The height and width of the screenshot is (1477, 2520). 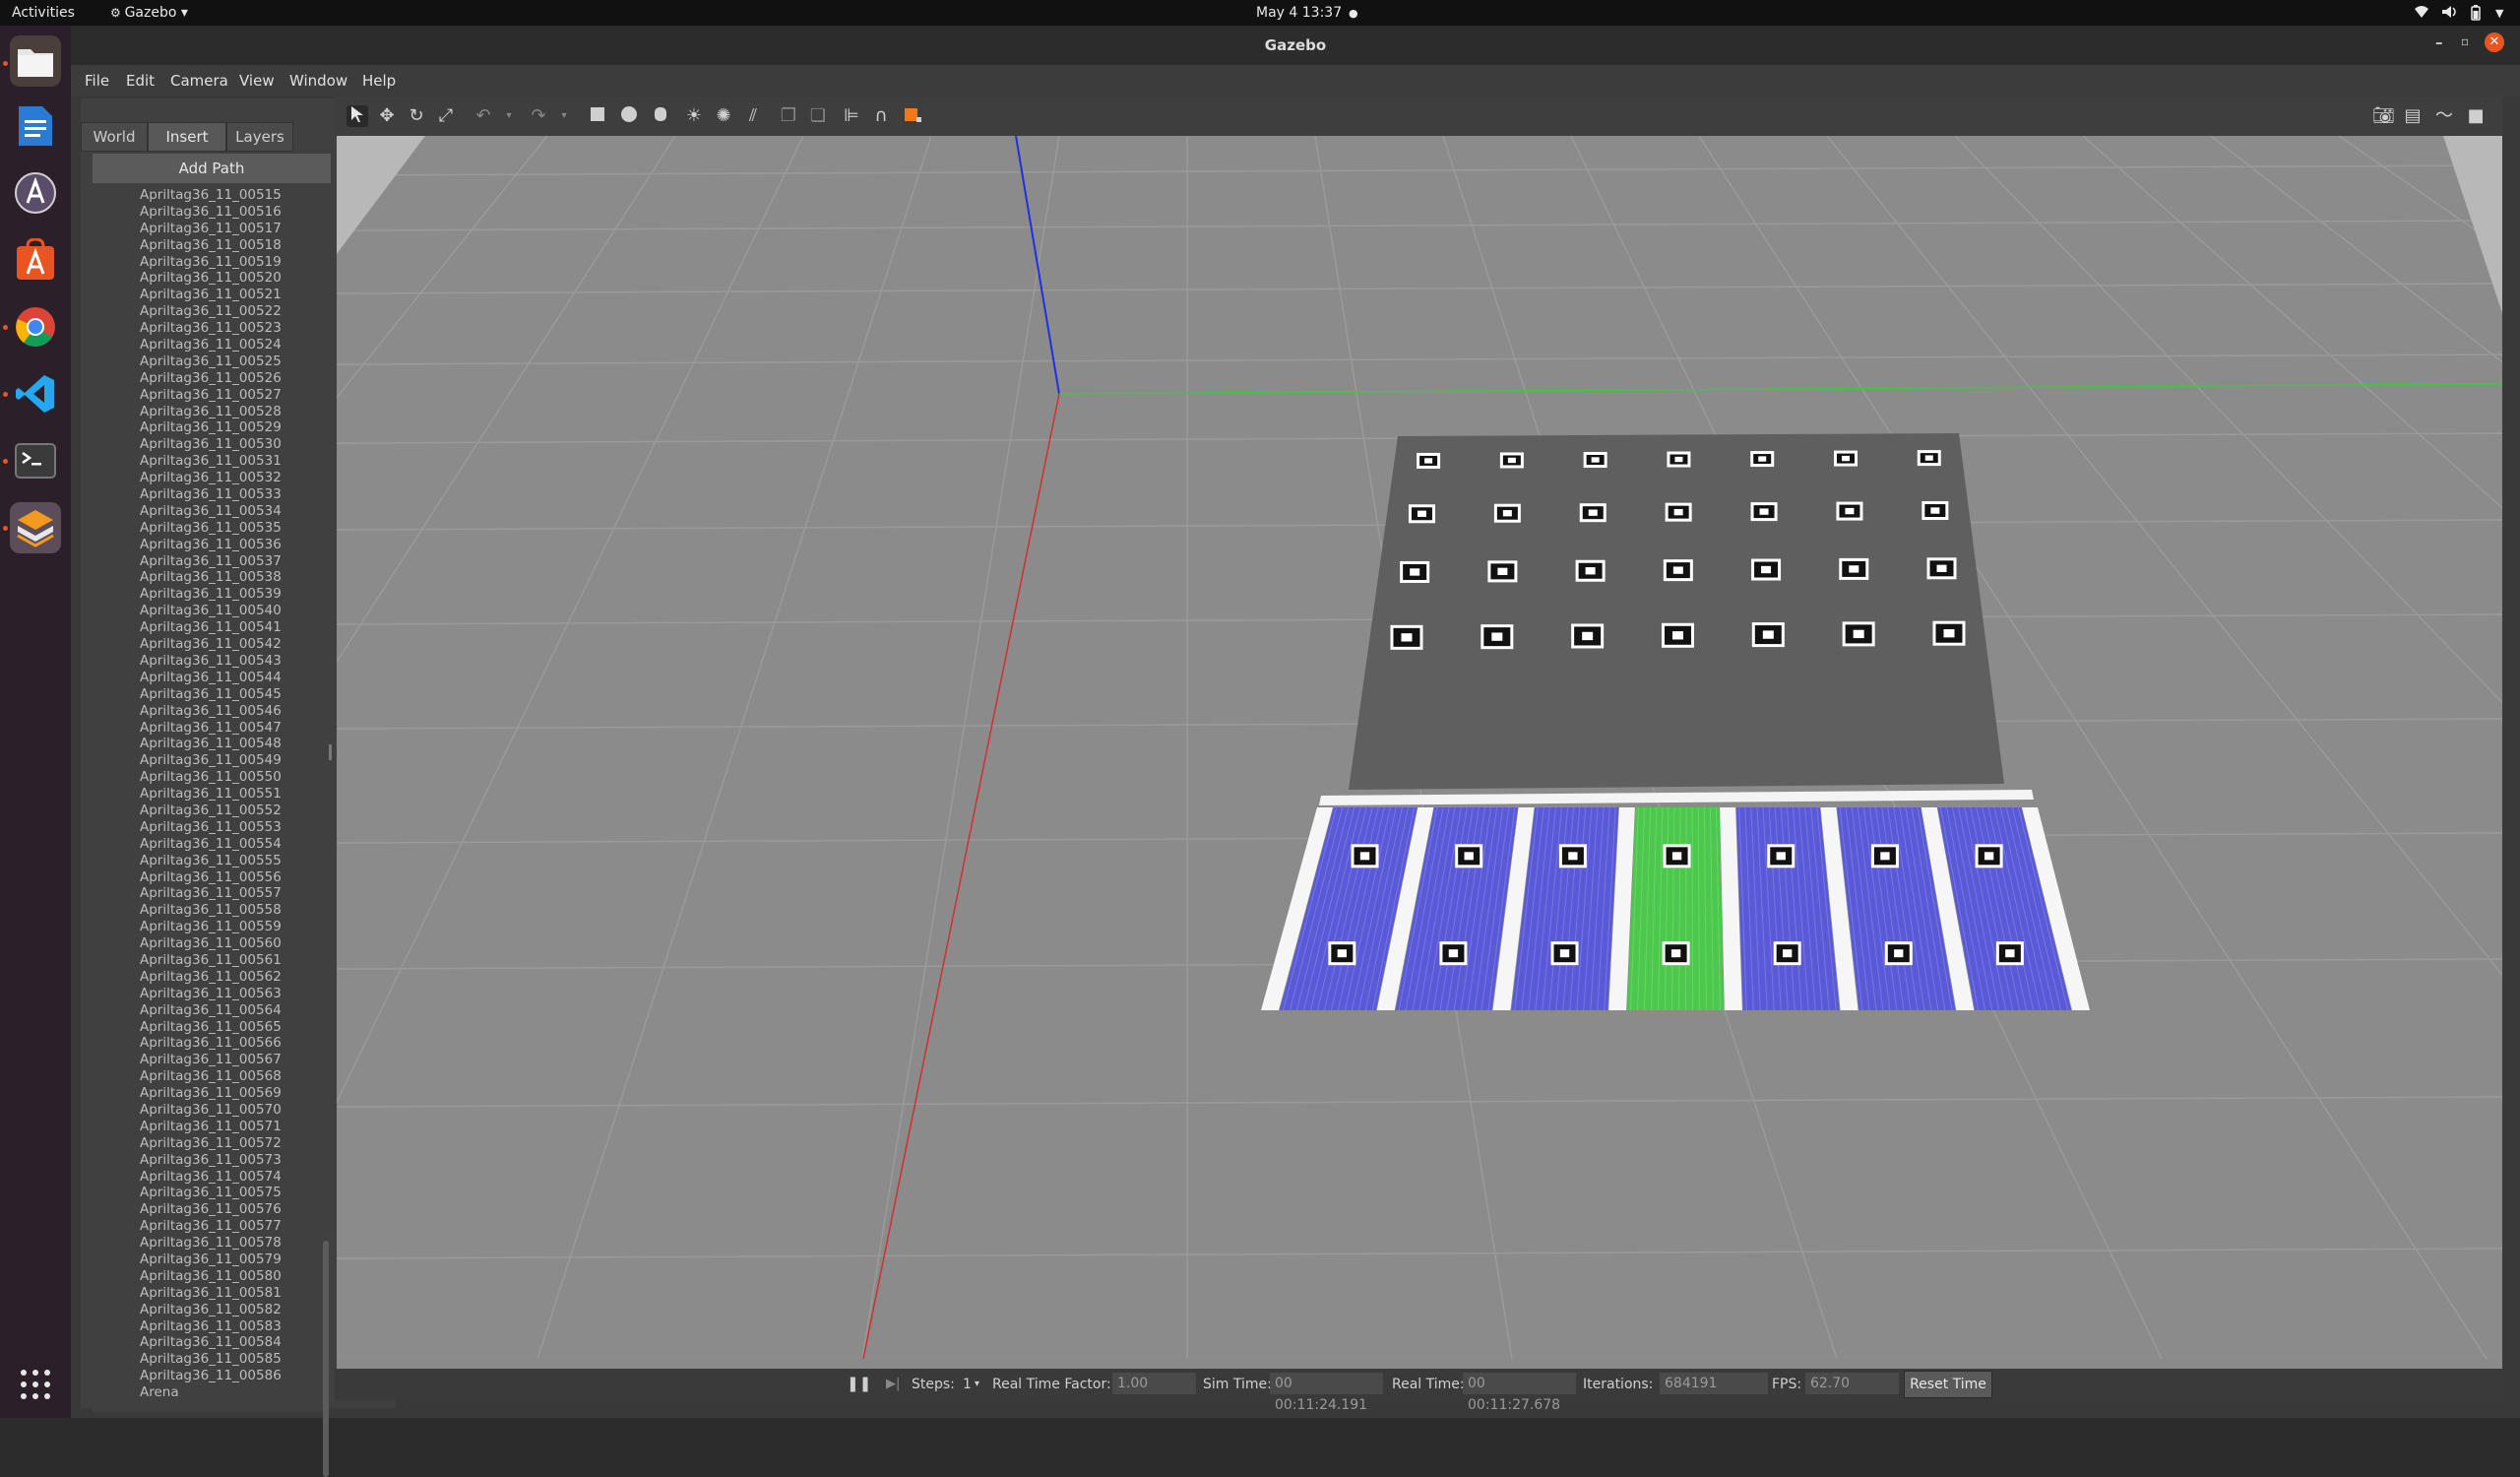 I want to click on model-list-item: Apriltag36_11_00545, so click(x=209, y=695).